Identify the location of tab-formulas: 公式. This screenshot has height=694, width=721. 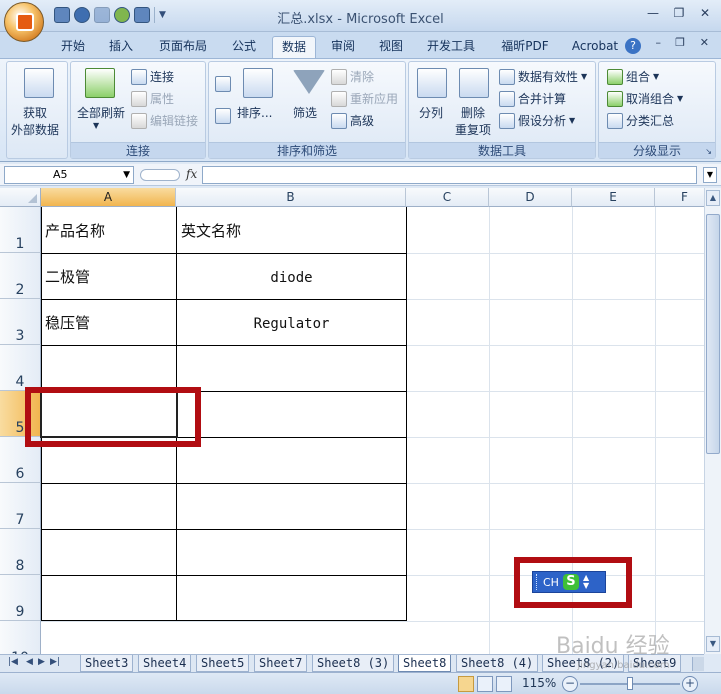
(244, 47).